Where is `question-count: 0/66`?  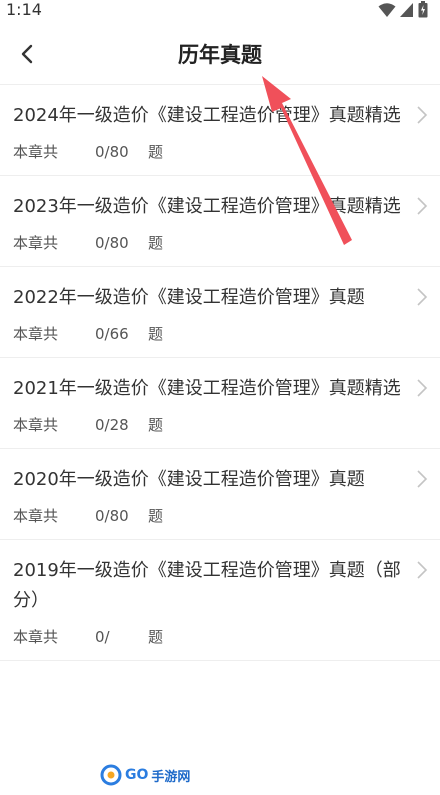
question-count: 0/66 is located at coordinates (112, 334).